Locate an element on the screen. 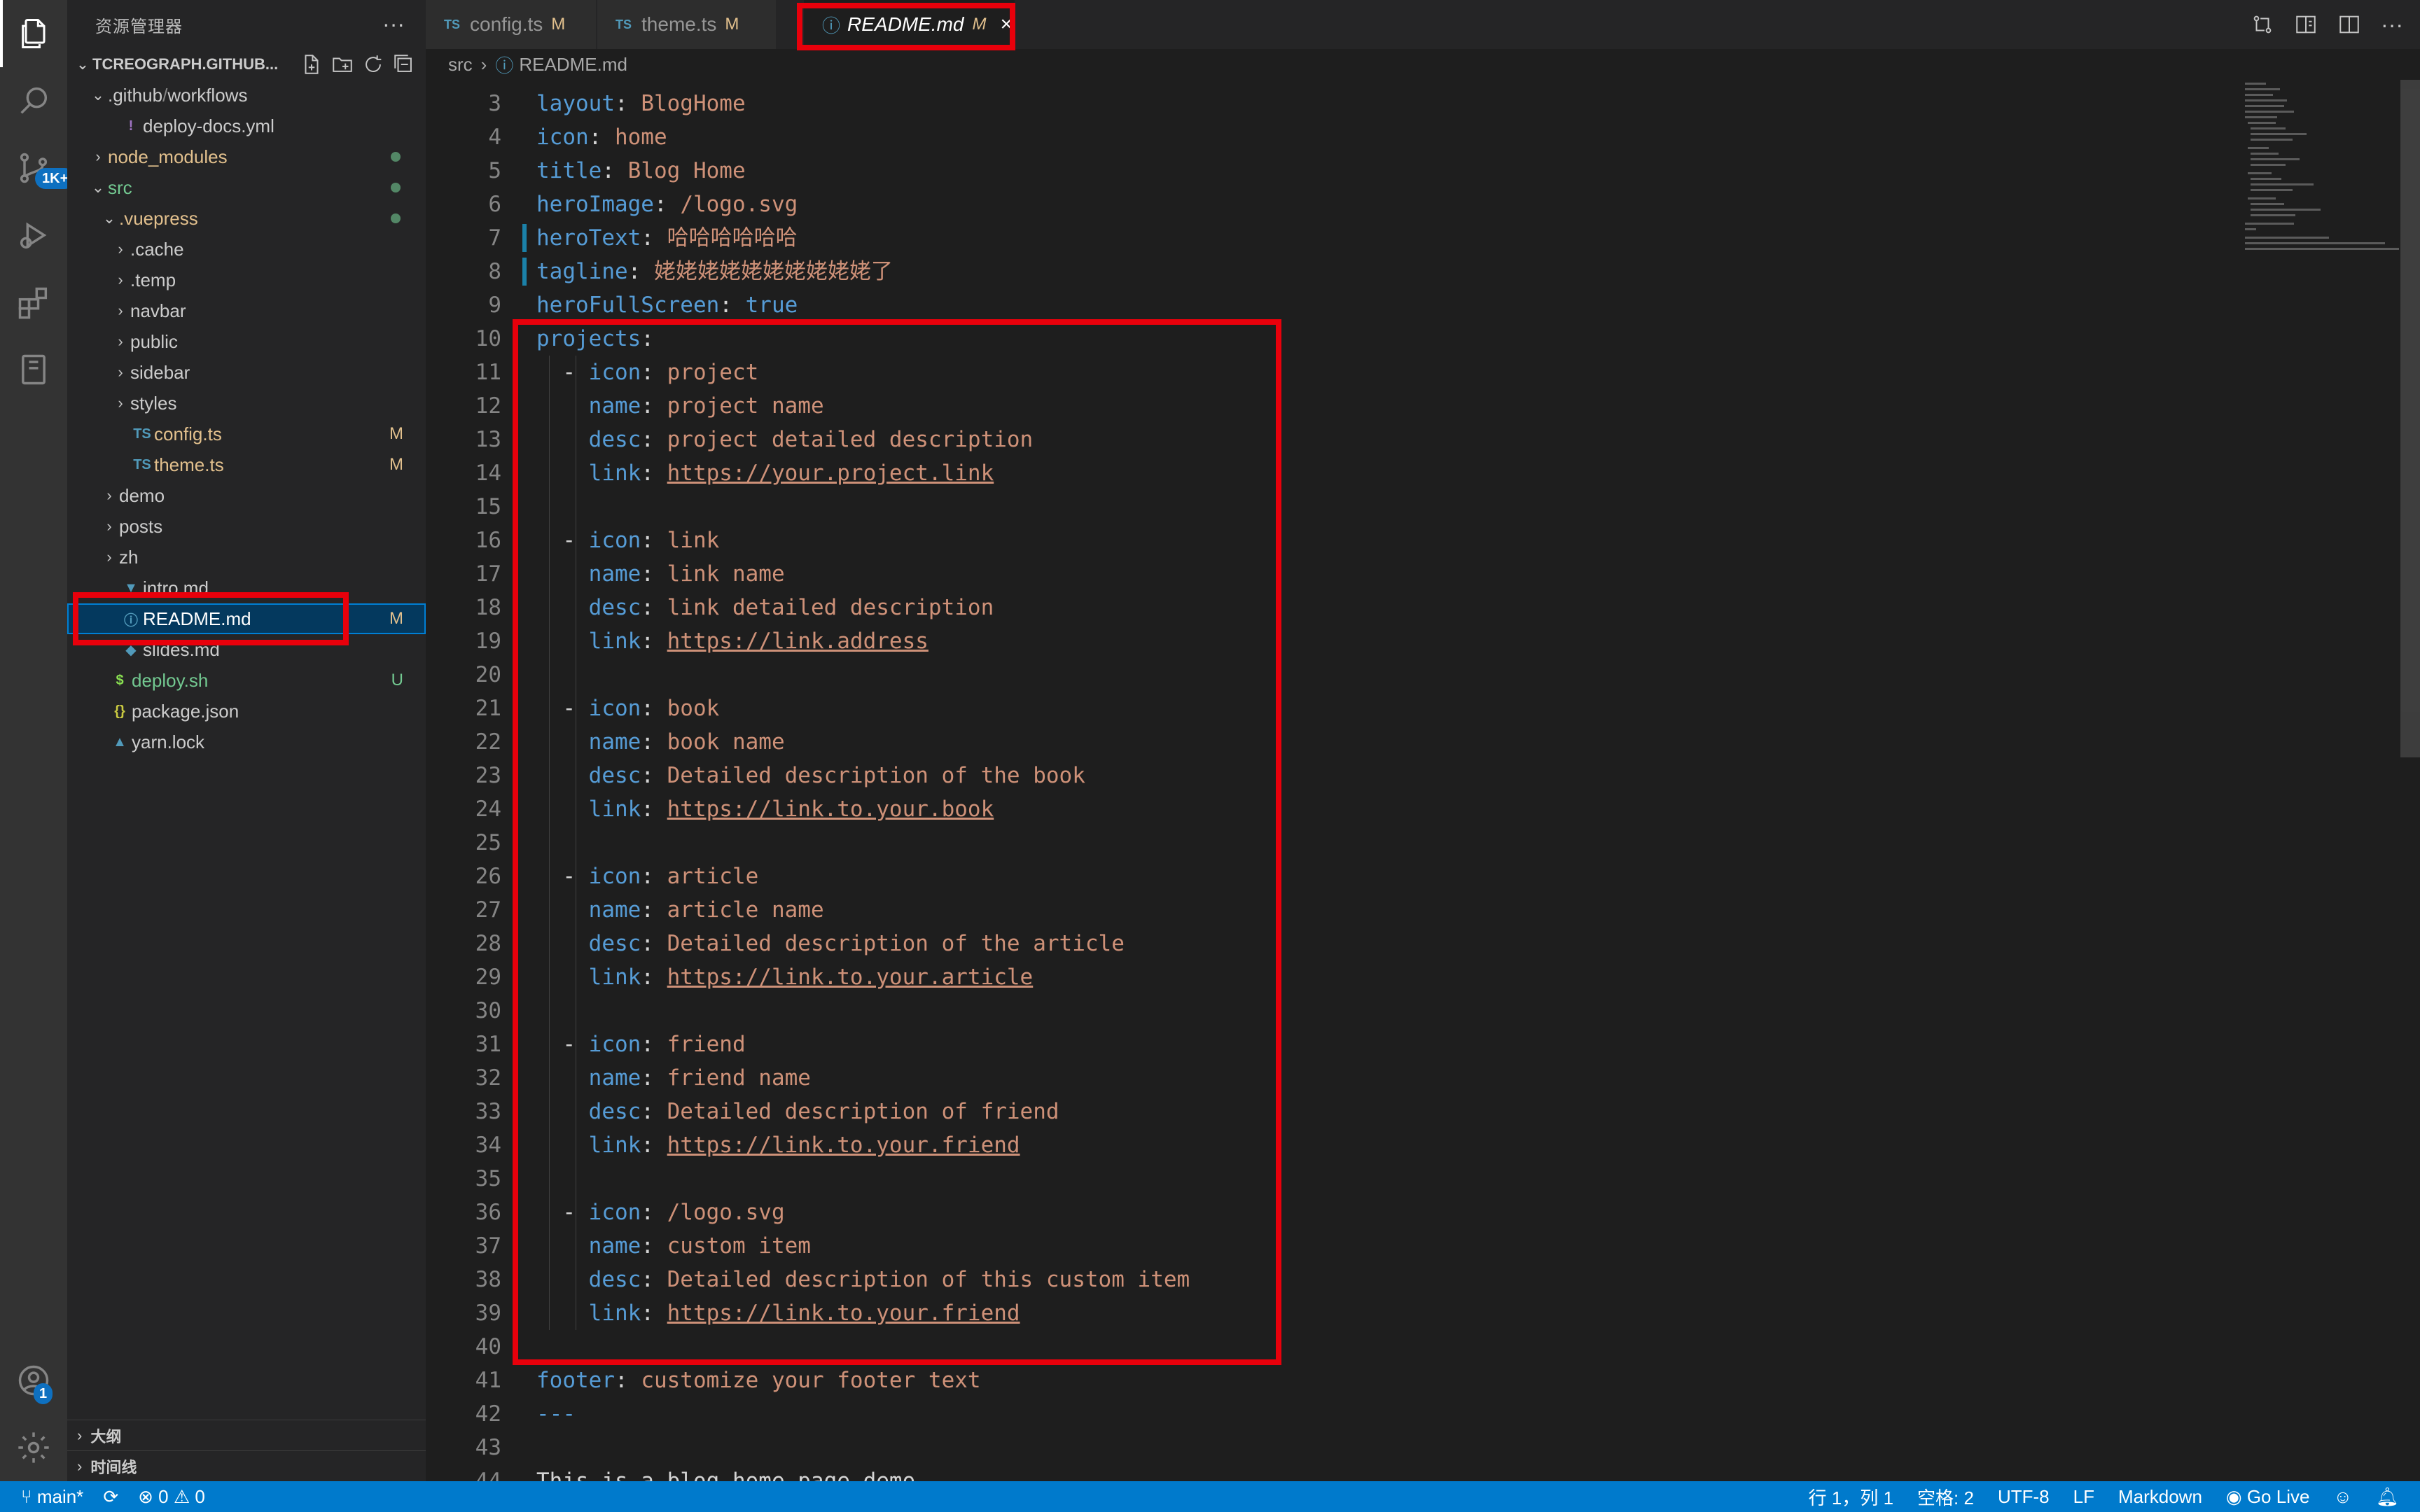 The width and height of the screenshot is (2420, 1512). sync-icon: ⟳ is located at coordinates (110, 1497).